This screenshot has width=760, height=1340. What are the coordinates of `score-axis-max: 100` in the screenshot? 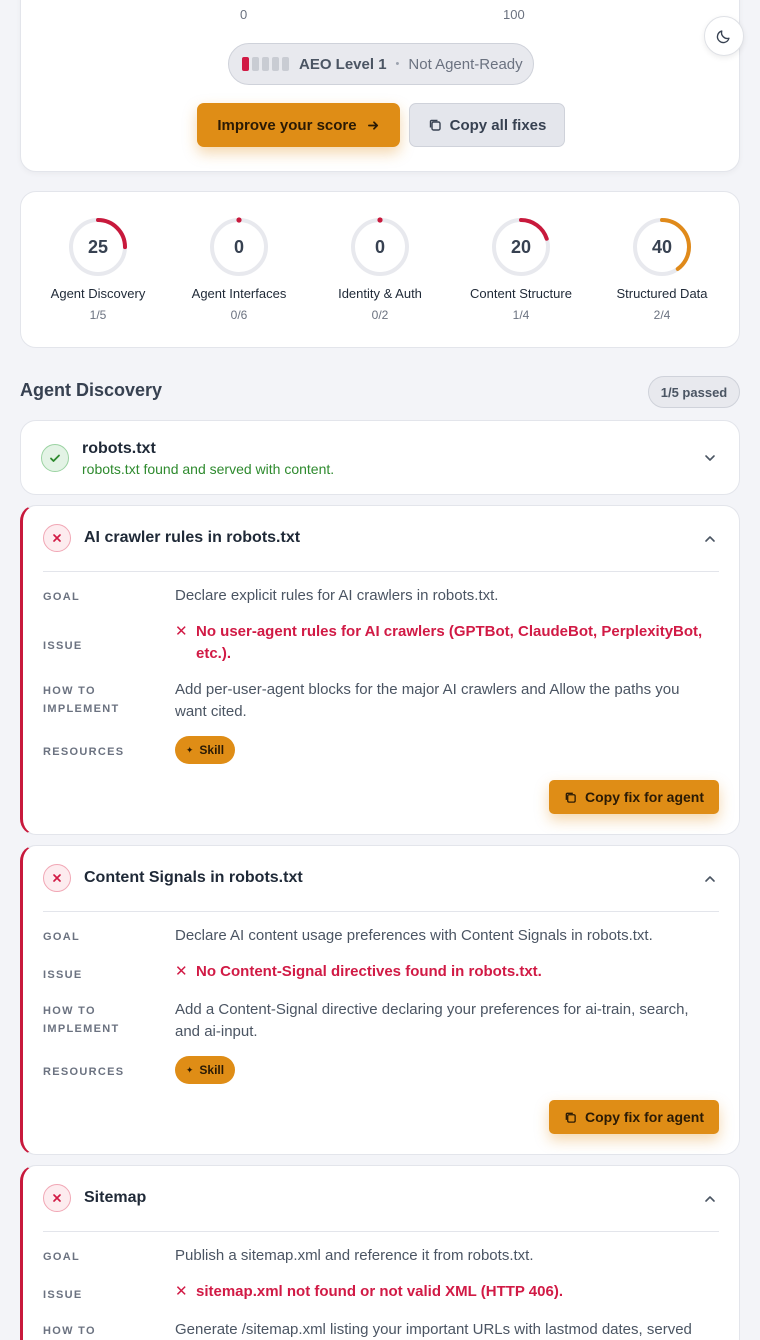 It's located at (514, 14).